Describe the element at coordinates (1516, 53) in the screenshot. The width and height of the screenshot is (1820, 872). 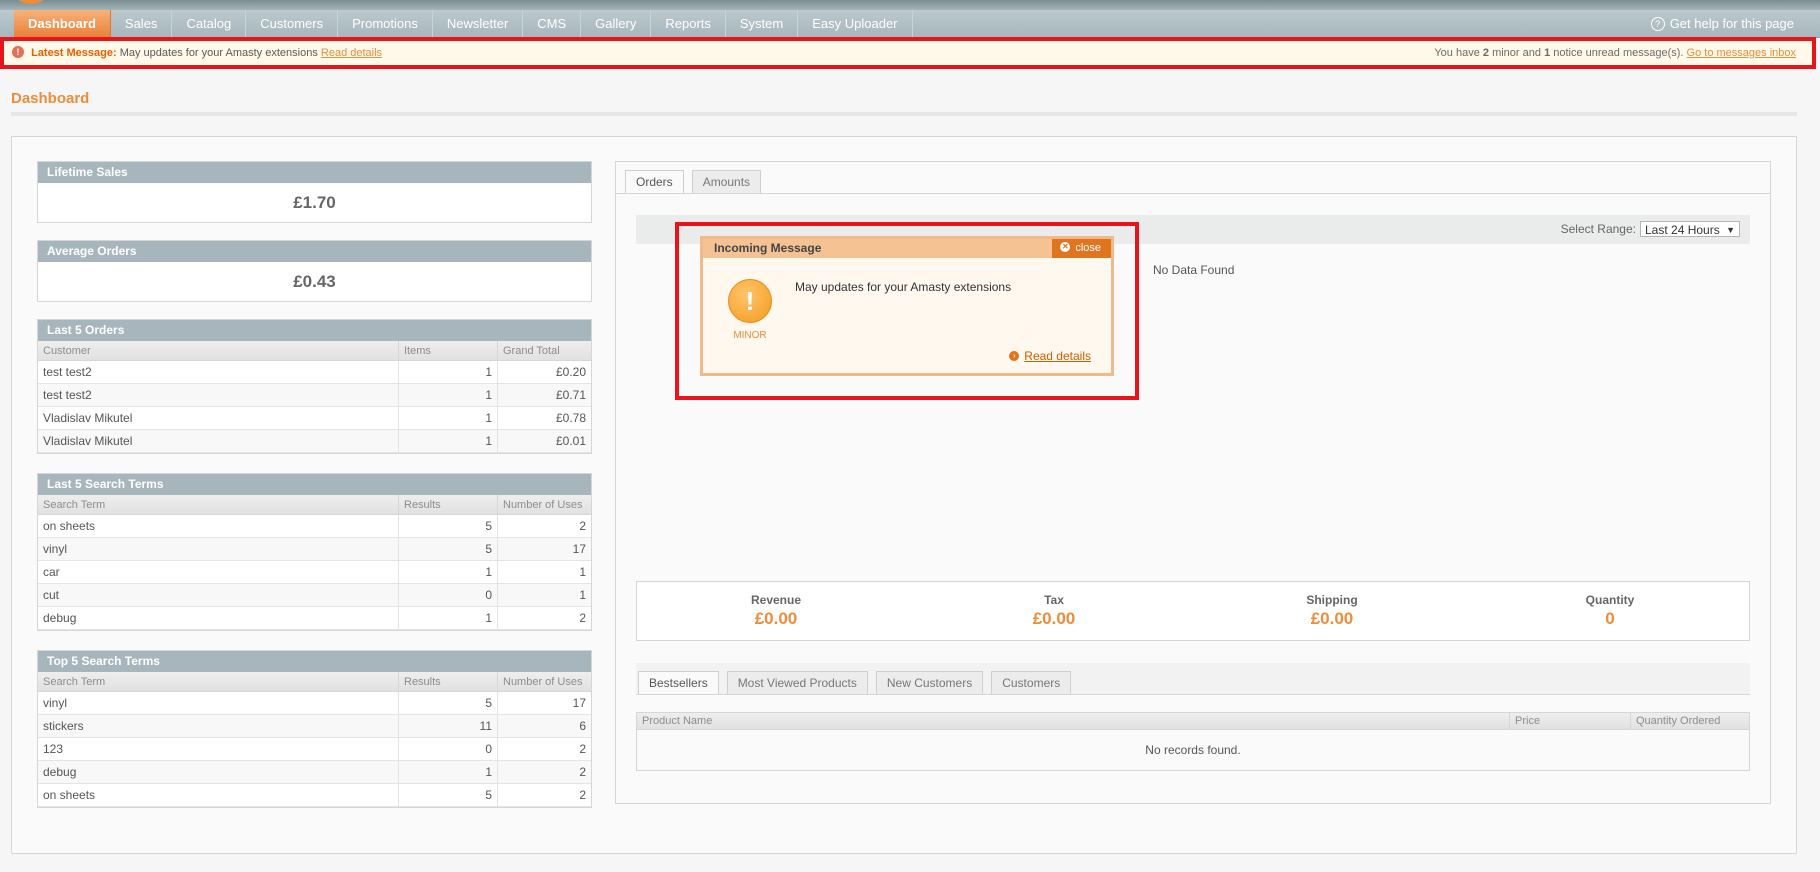
I see `unread-mid: minor and` at that location.